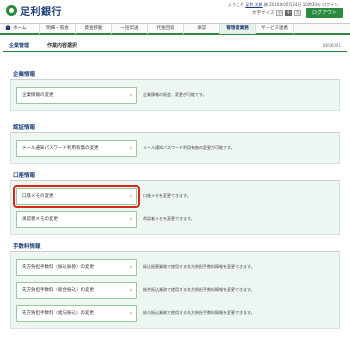 This screenshot has width=350, height=359. What do you see at coordinates (238, 29) in the screenshot?
I see `nav-tab-admin: 管理者業務` at bounding box center [238, 29].